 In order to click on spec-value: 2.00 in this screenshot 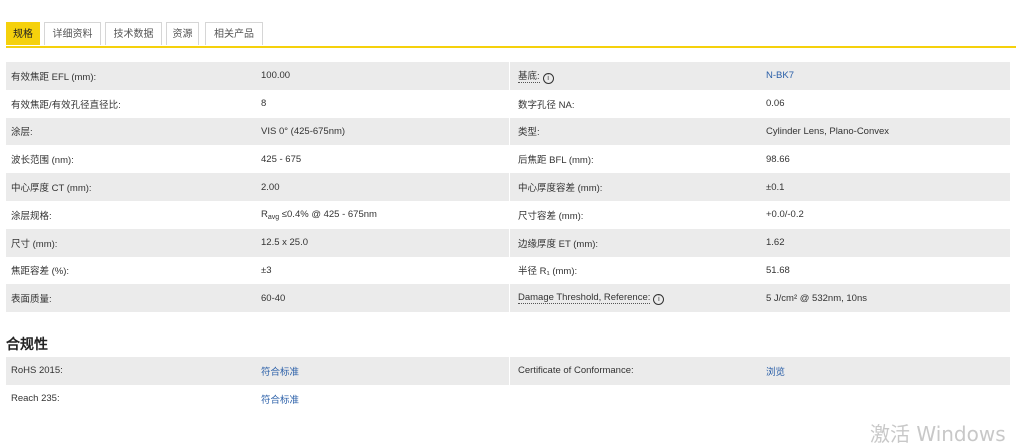, I will do `click(383, 187)`.